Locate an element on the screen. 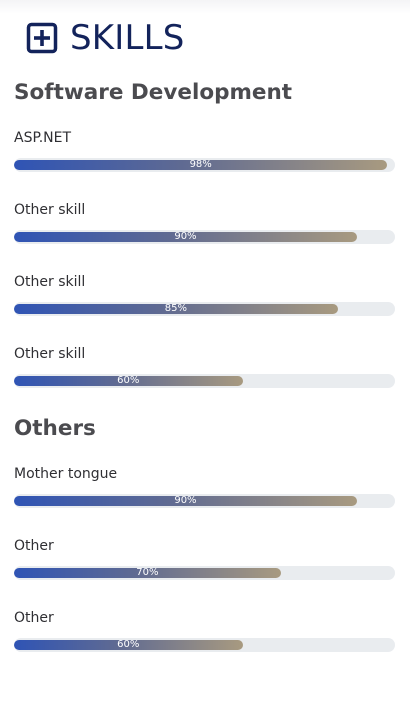  skill-percent-label: 98% is located at coordinates (200, 164).